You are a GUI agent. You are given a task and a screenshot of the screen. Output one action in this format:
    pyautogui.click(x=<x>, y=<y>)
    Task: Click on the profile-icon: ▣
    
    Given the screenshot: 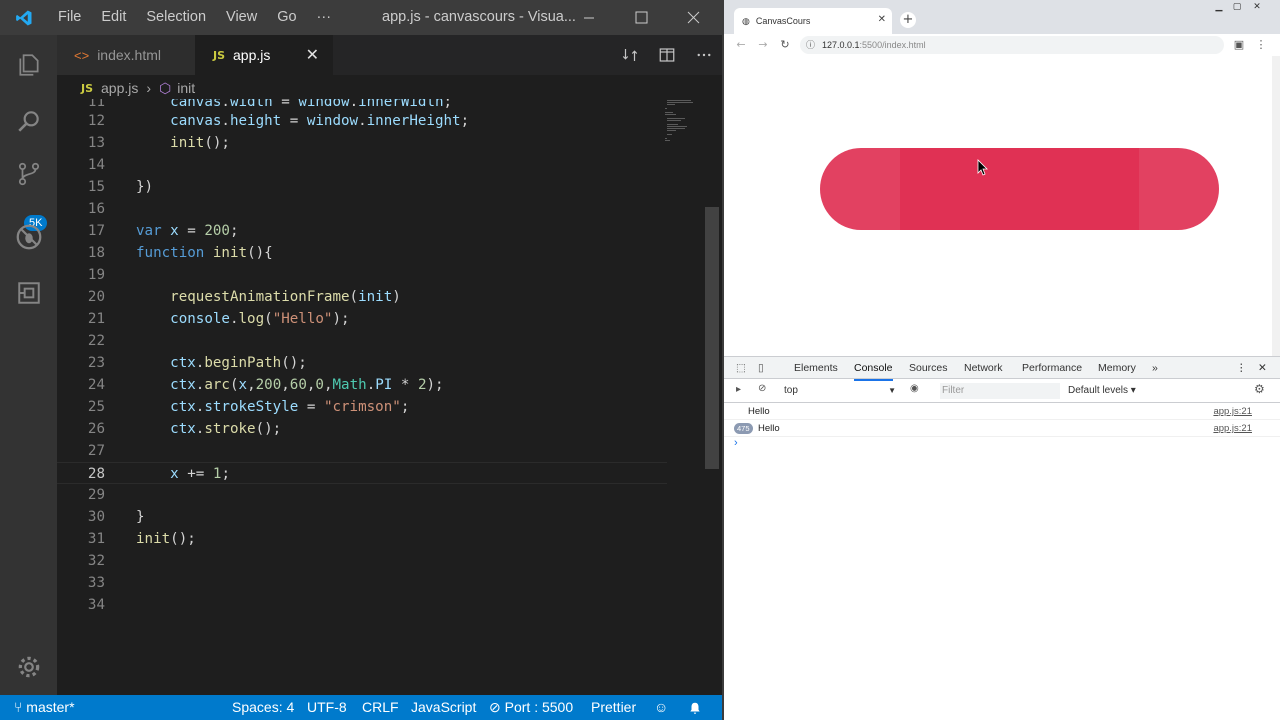 What is the action you would take?
    pyautogui.click(x=1239, y=45)
    